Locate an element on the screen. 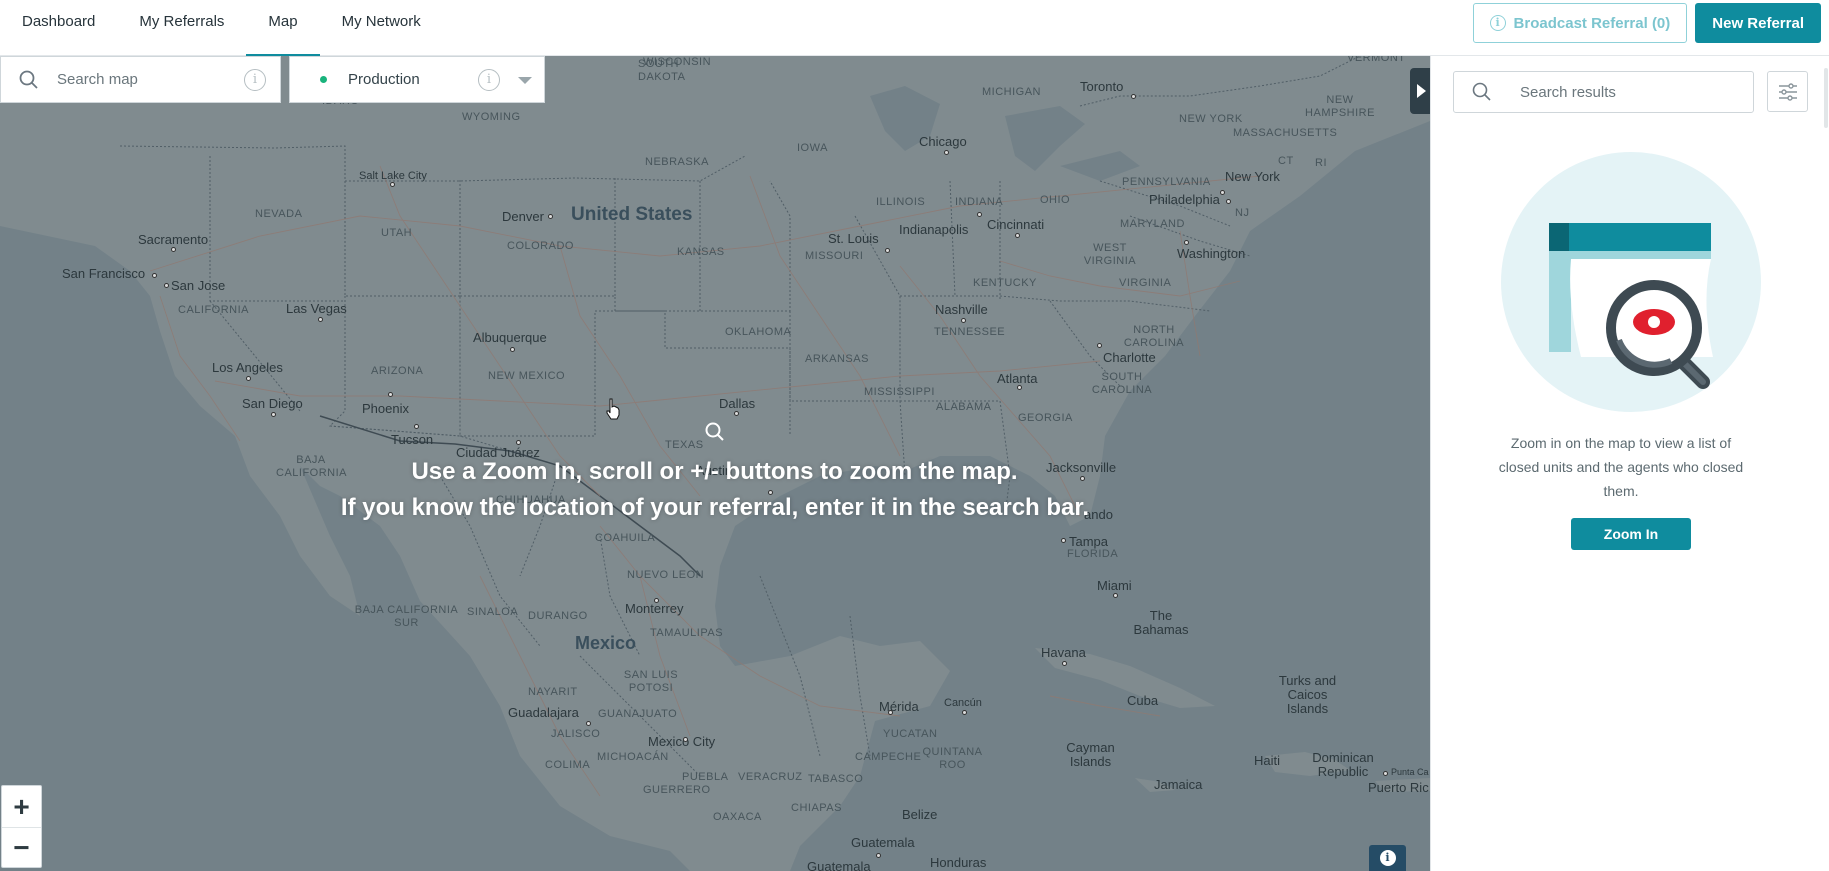 Image resolution: width=1829 pixels, height=871 pixels. map-label: GUERRERO is located at coordinates (677, 790).